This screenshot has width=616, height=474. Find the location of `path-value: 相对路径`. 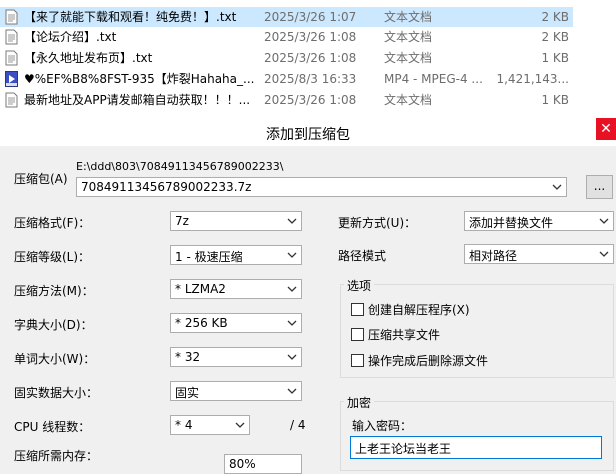

path-value: 相对路径 is located at coordinates (493, 256).